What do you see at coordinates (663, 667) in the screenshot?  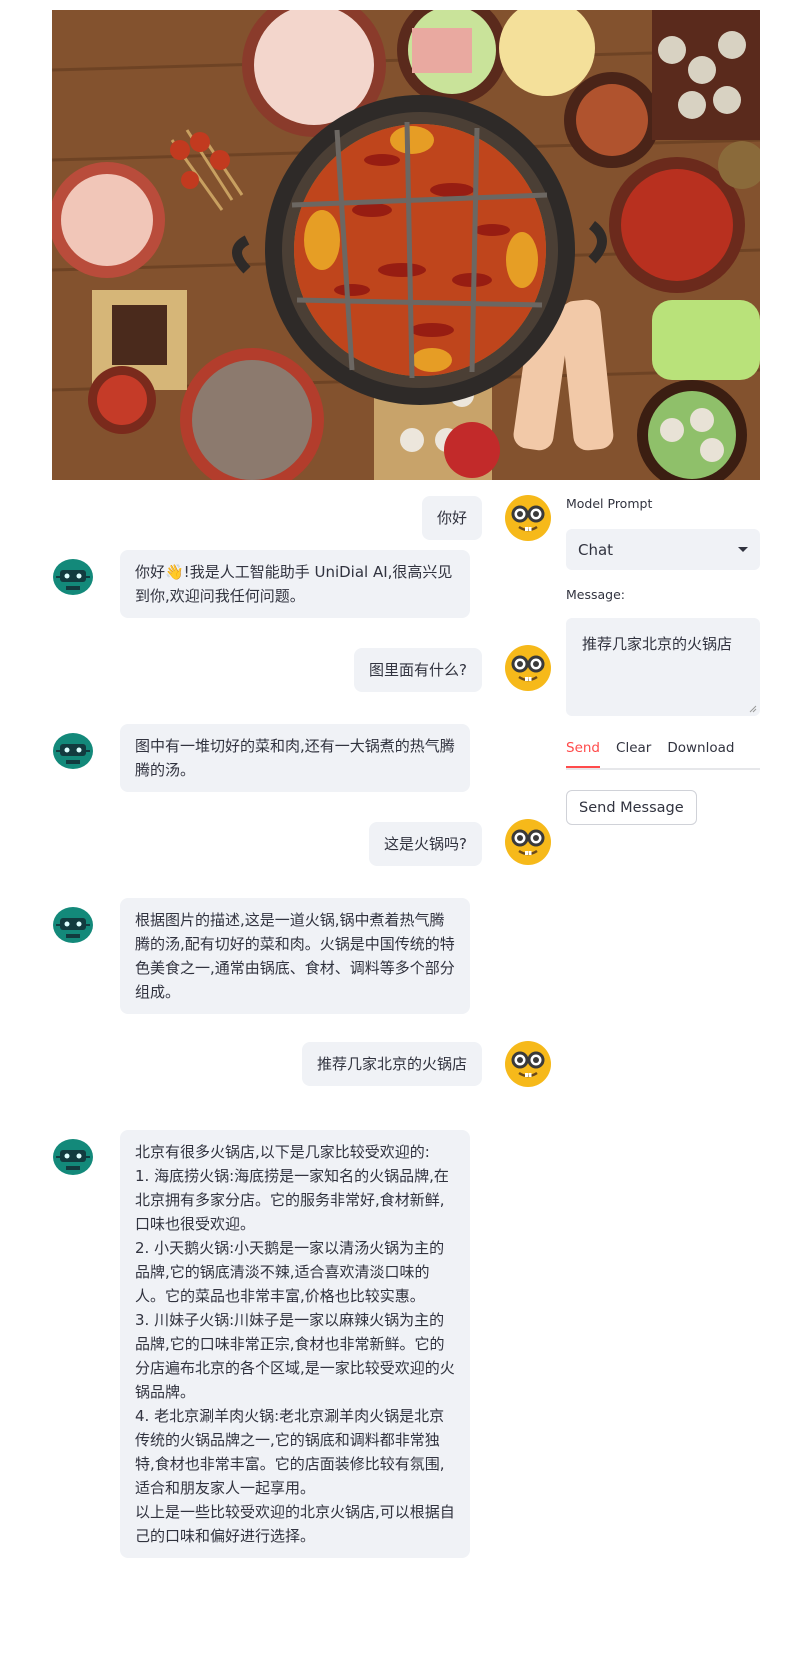 I see `message-input: 推荐几家北京的火锅店` at bounding box center [663, 667].